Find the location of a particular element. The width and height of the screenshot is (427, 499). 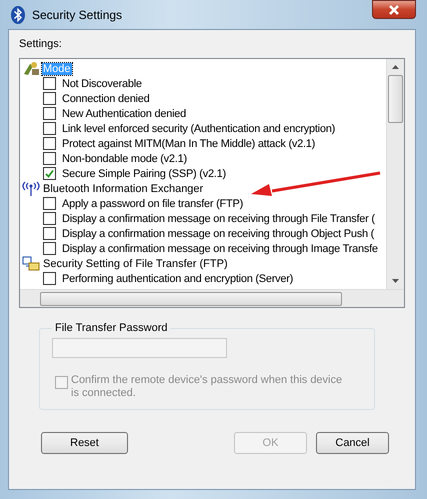

tree-group-item: Bluetooth Information Exchanger is located at coordinates (123, 188).